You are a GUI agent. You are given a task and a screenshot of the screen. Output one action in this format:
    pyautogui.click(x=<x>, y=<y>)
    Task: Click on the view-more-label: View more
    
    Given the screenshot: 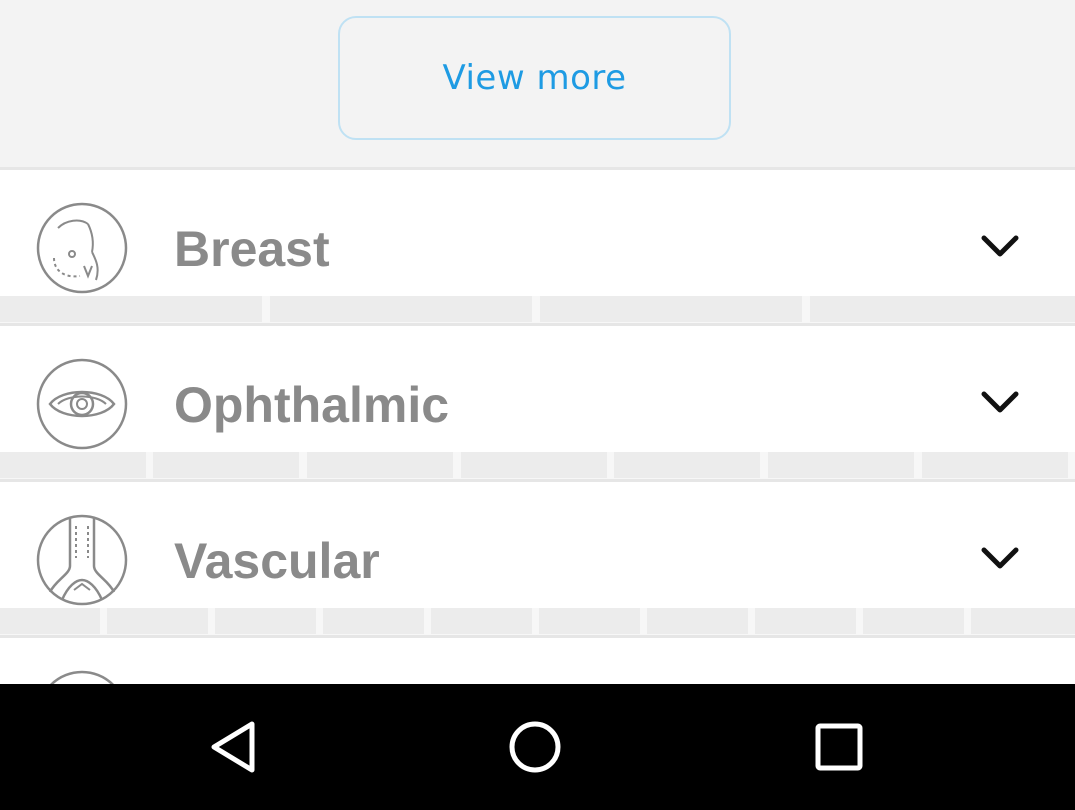 What is the action you would take?
    pyautogui.click(x=534, y=78)
    